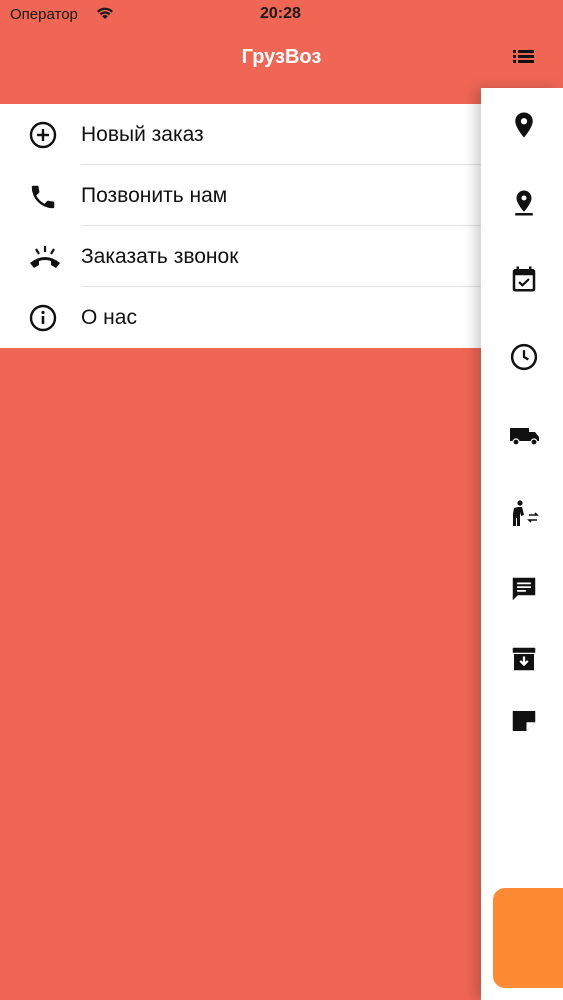 This screenshot has height=1000, width=563. I want to click on menu-list-icon, so click(524, 59).